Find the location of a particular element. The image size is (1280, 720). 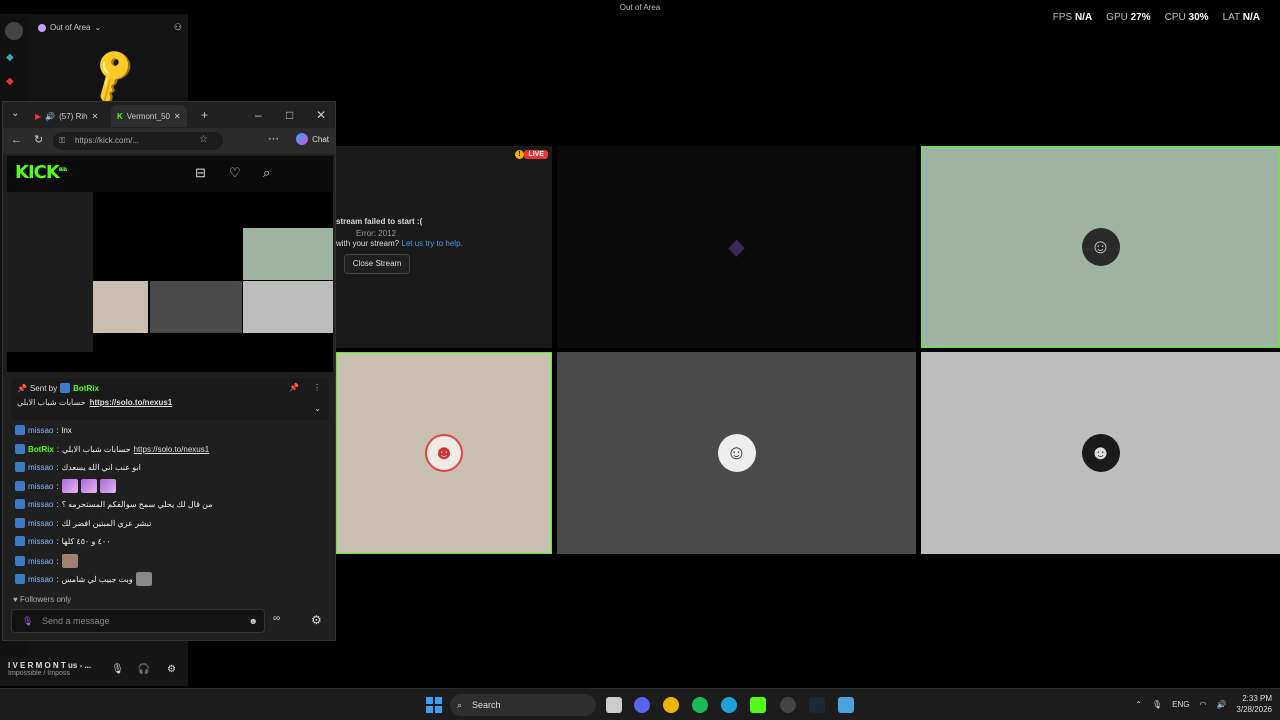

video-tile-speaking: ☺ is located at coordinates (1100, 247).